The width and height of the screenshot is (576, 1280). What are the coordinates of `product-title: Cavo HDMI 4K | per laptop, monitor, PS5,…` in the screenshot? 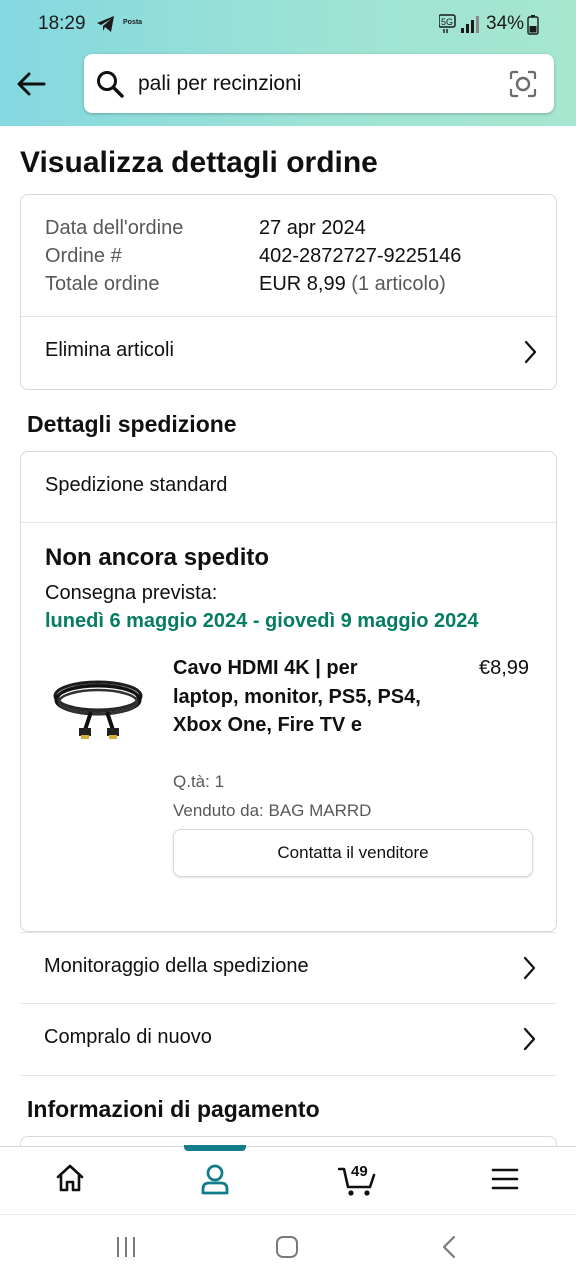 It's located at (298, 697).